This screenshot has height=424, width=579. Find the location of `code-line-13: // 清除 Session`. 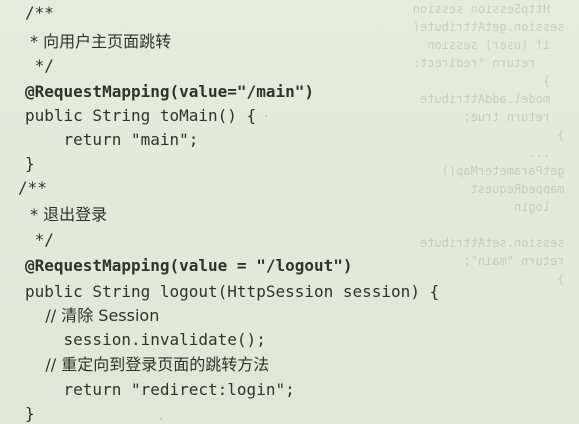

code-line-13: // 清除 Session is located at coordinates (92, 315).